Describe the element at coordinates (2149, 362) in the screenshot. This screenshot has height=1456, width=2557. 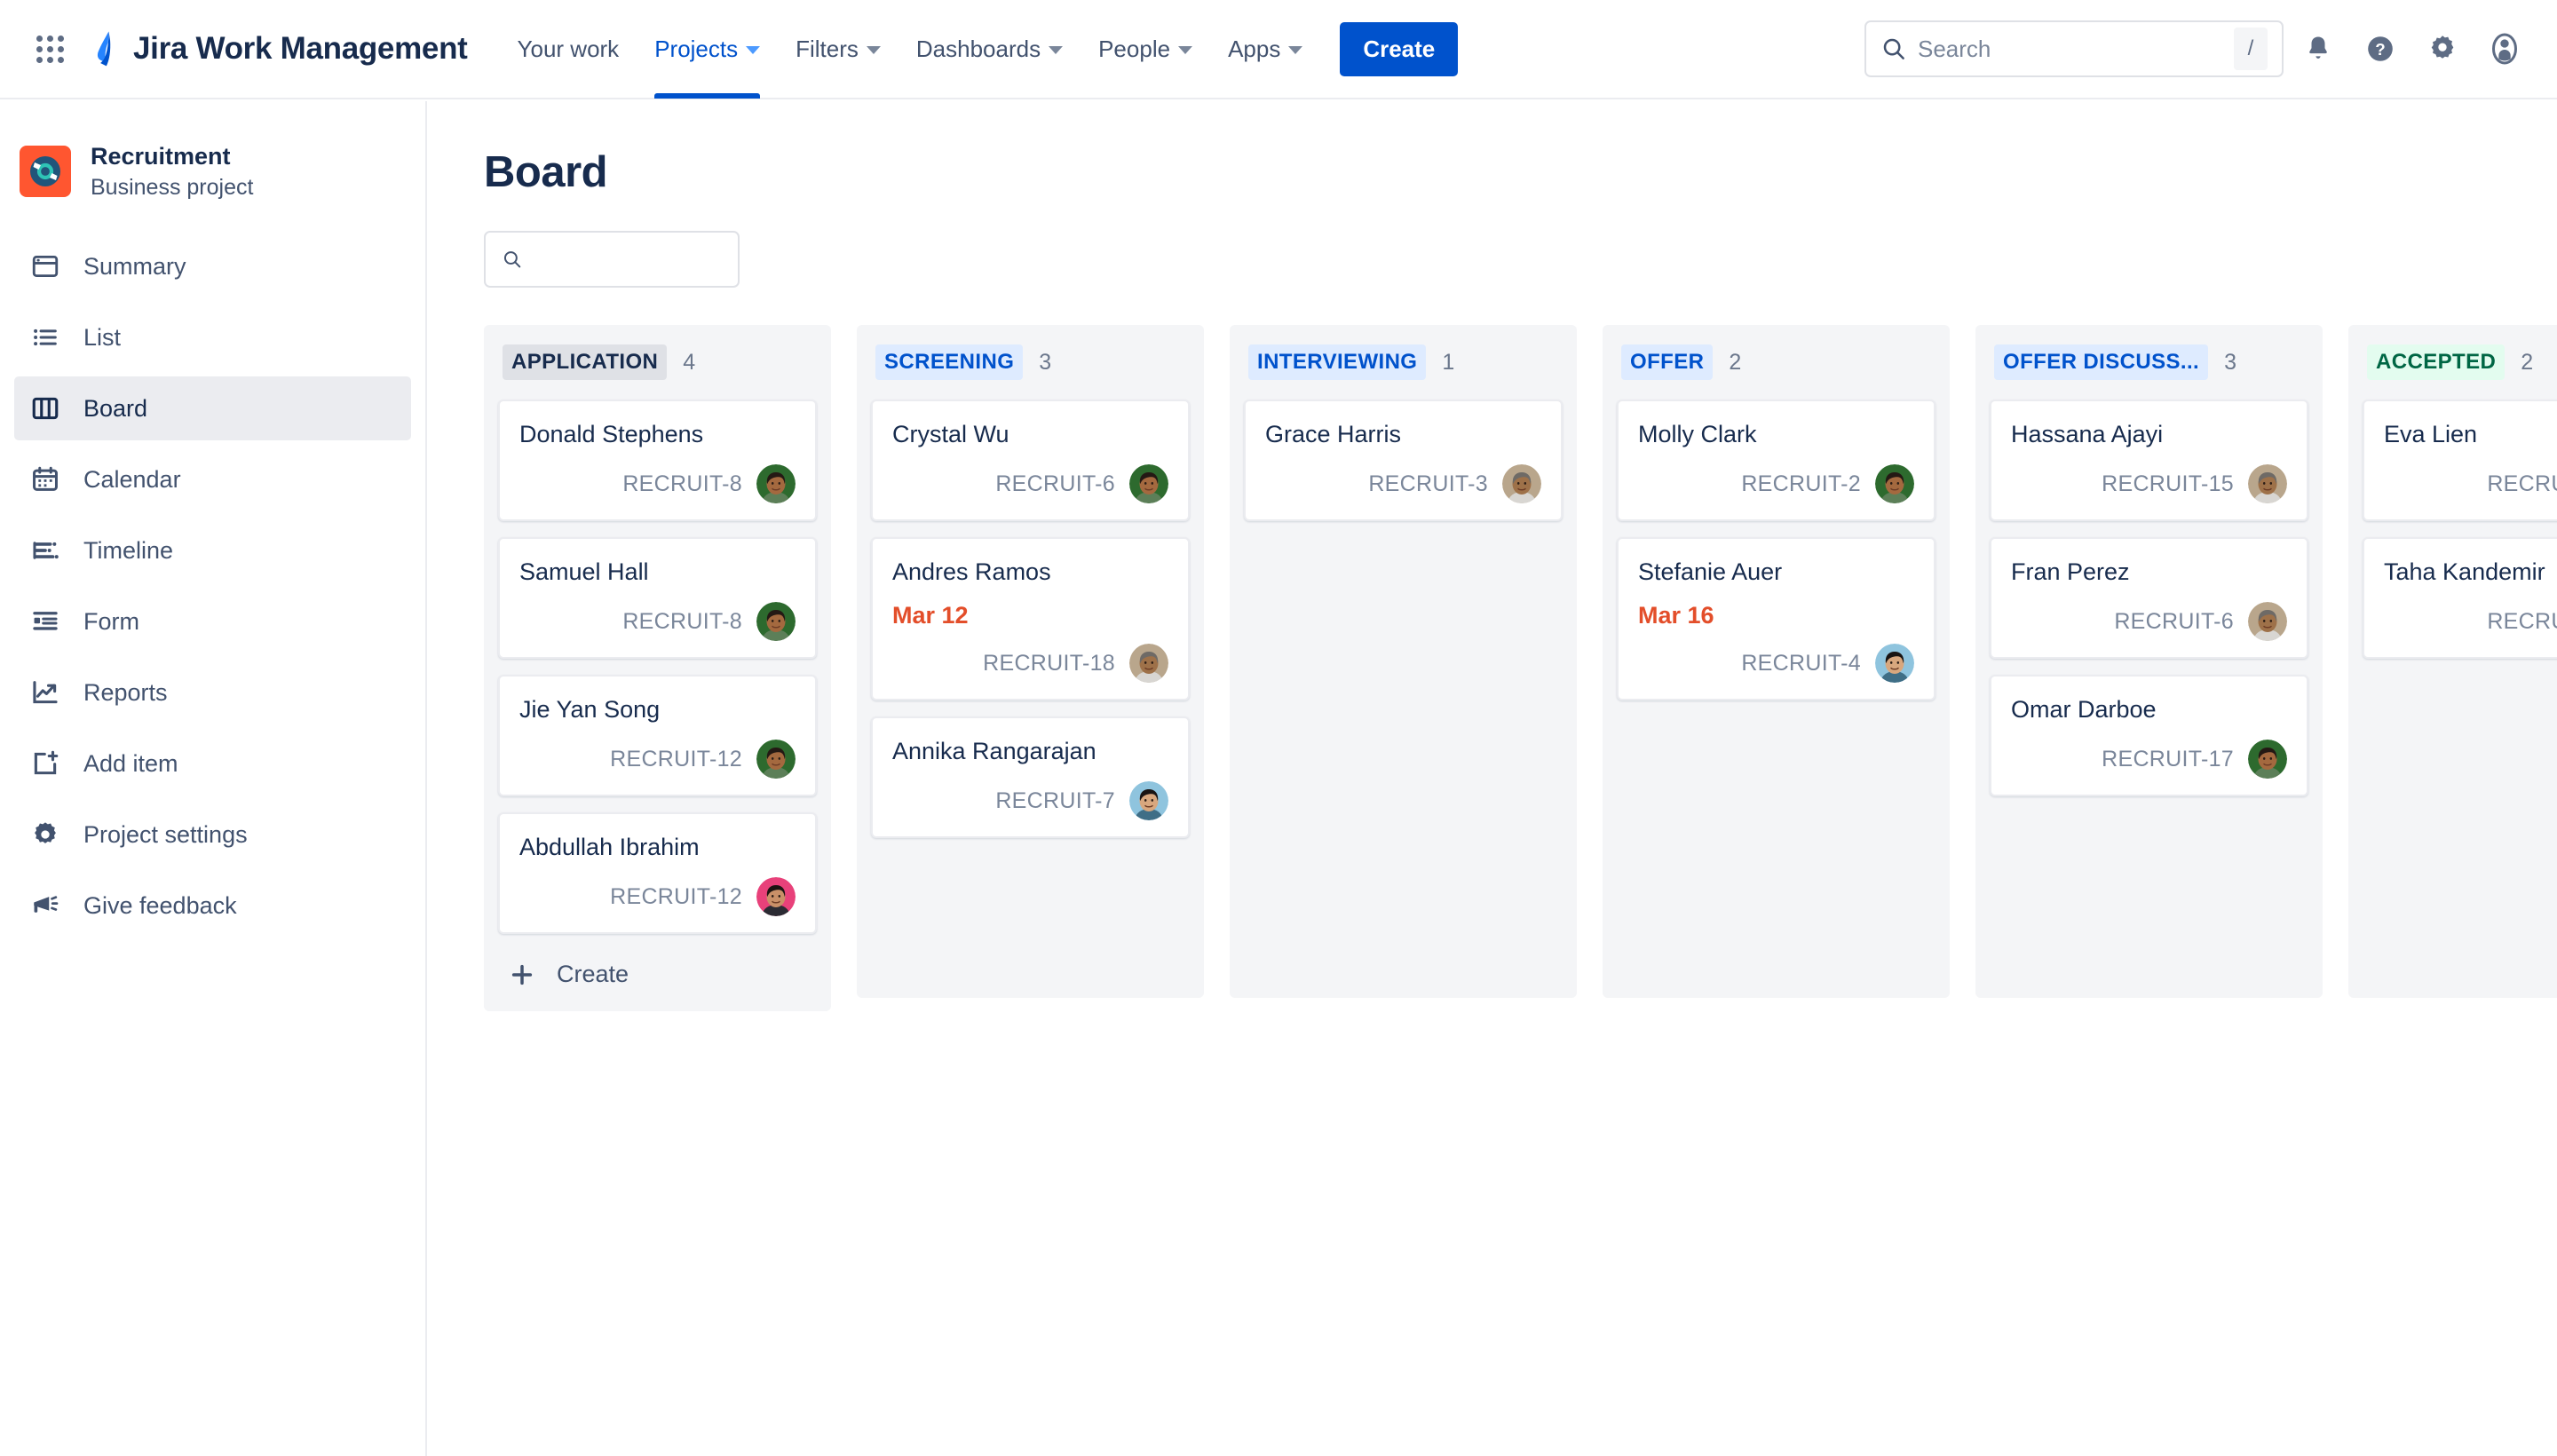
I see `column-header: OFFER DISCUSS... 3` at that location.